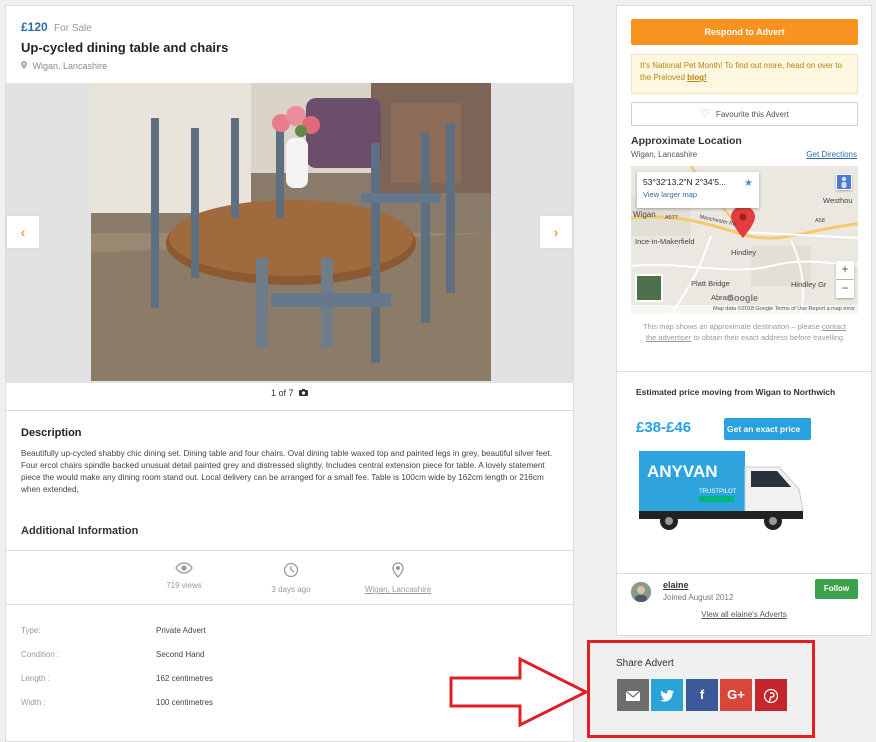 The height and width of the screenshot is (742, 876). I want to click on listing-title: Up-cycled dining table and chairs, so click(125, 47).